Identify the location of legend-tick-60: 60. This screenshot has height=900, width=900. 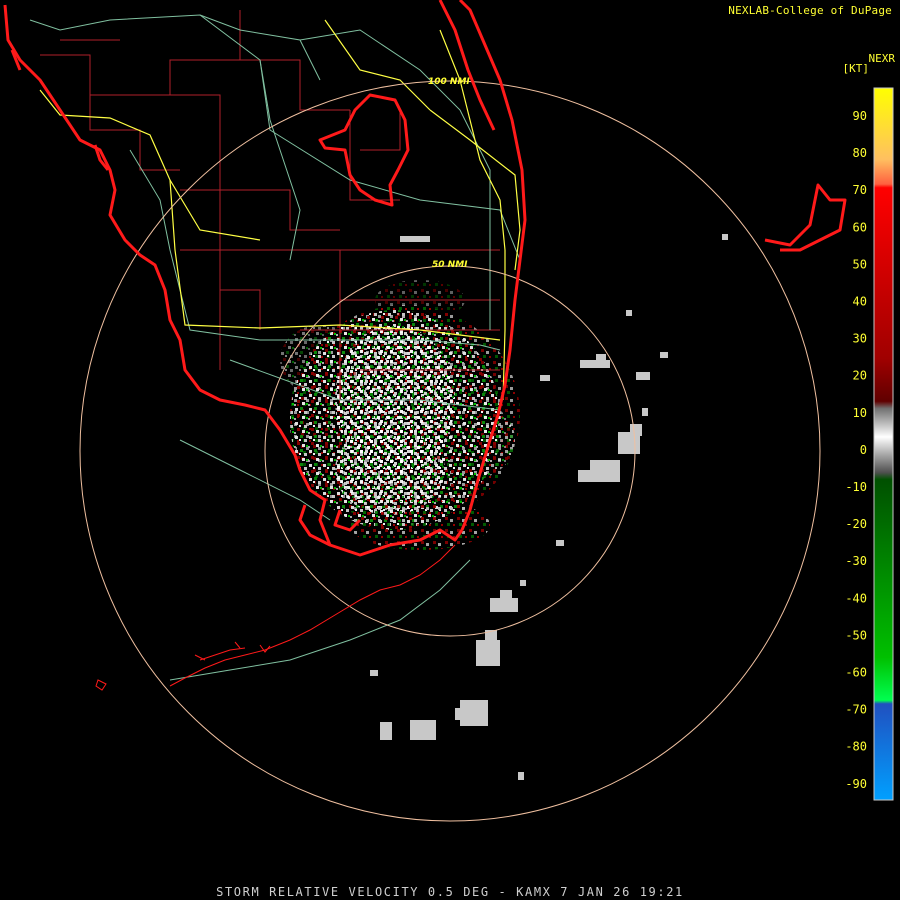
(860, 227).